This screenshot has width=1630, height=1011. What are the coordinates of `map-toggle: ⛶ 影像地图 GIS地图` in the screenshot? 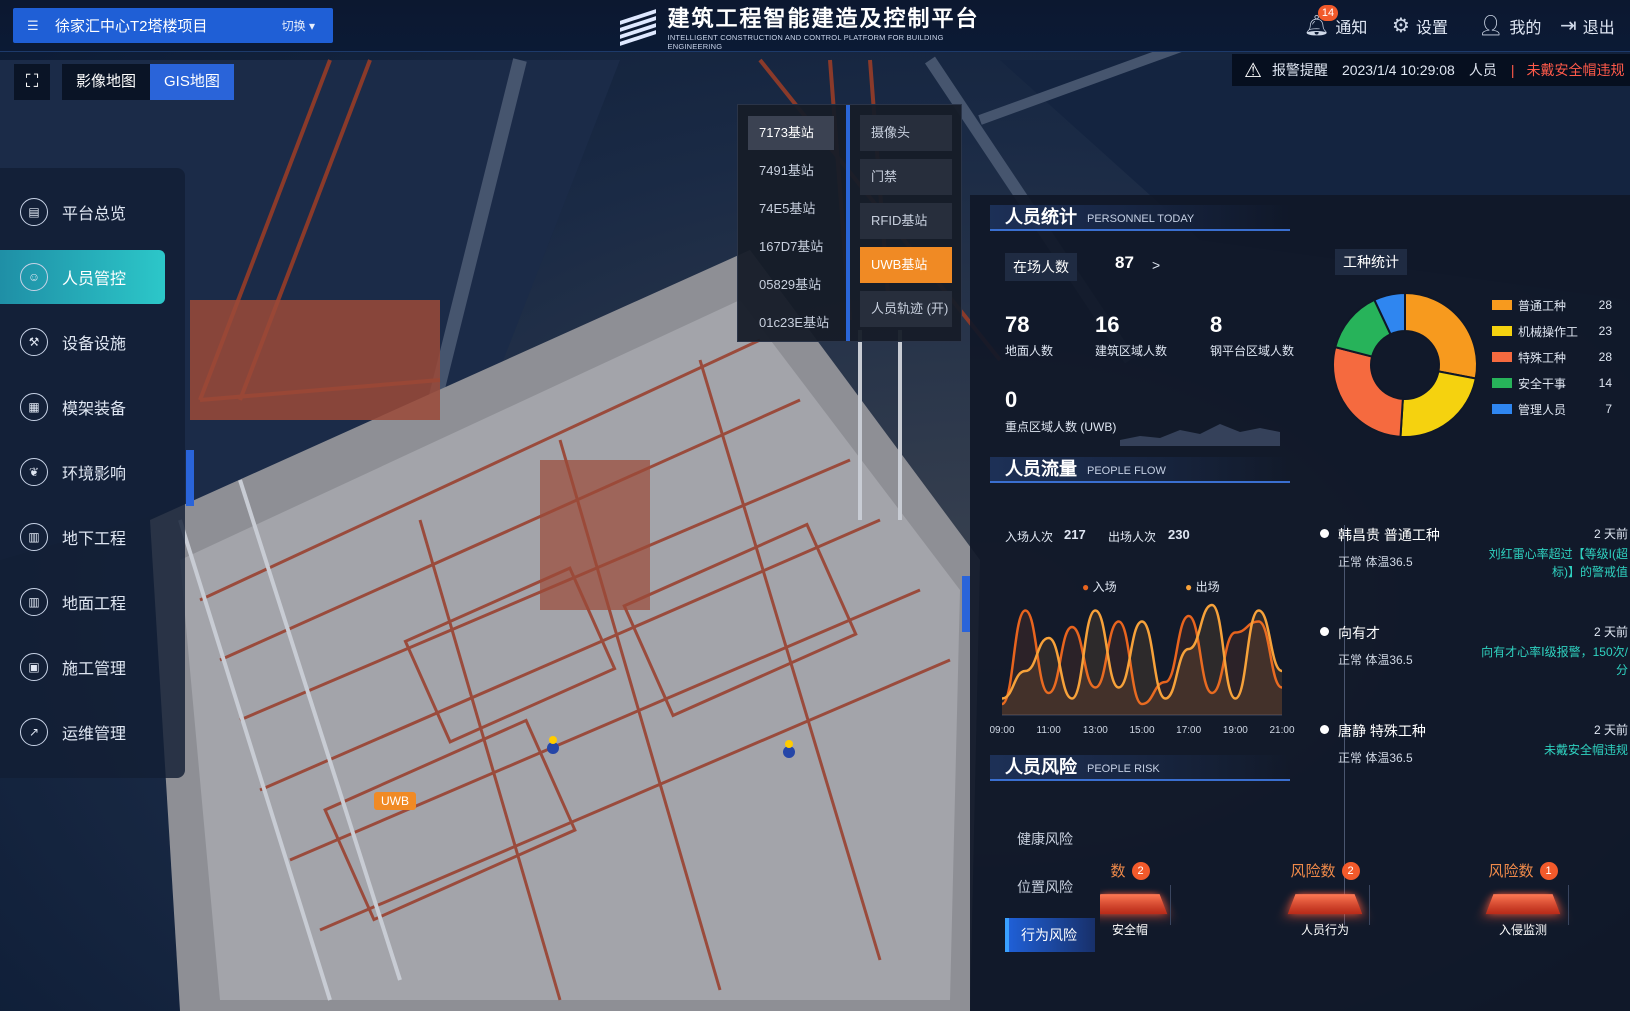 It's located at (124, 82).